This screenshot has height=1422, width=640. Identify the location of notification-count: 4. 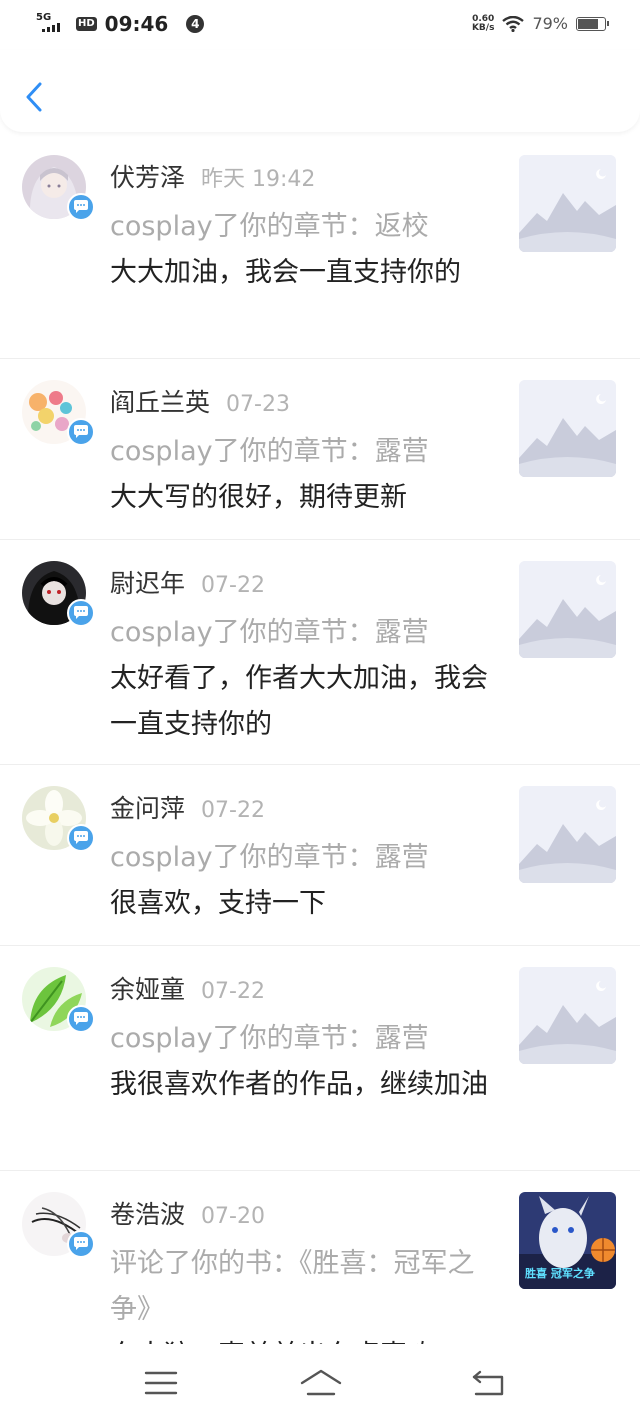
(195, 24).